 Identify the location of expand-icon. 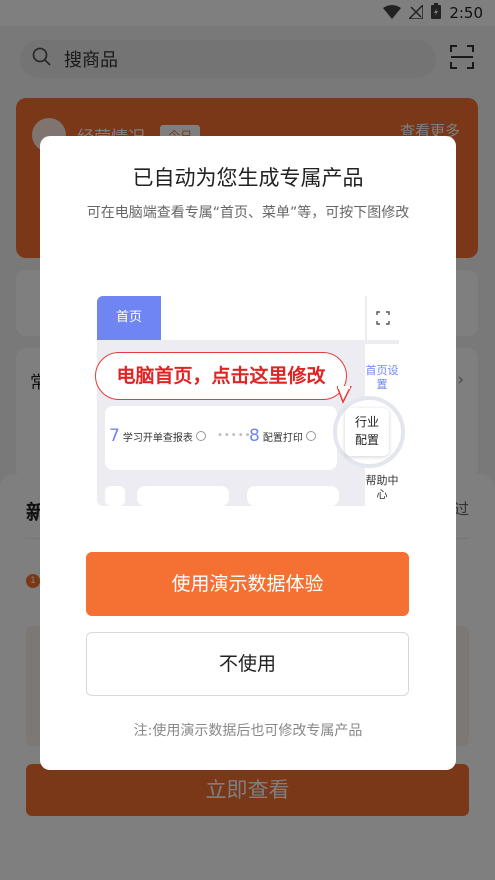
(382, 318).